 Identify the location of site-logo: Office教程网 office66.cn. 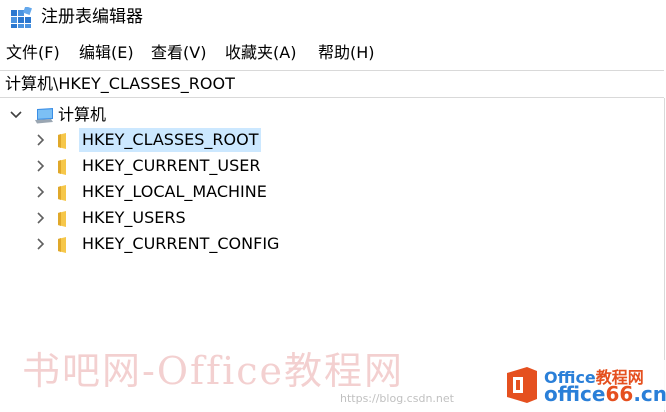
(583, 385).